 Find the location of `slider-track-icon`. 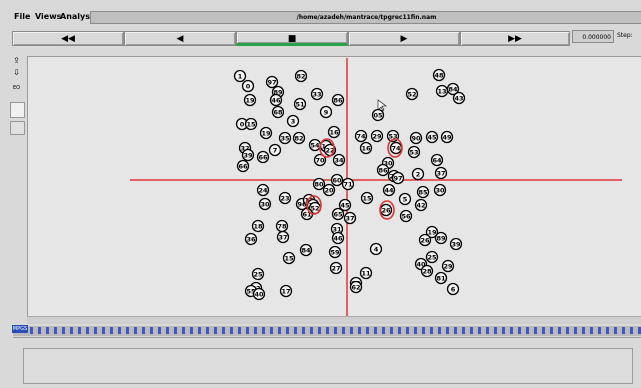

slider-track-icon is located at coordinates (17, 128).